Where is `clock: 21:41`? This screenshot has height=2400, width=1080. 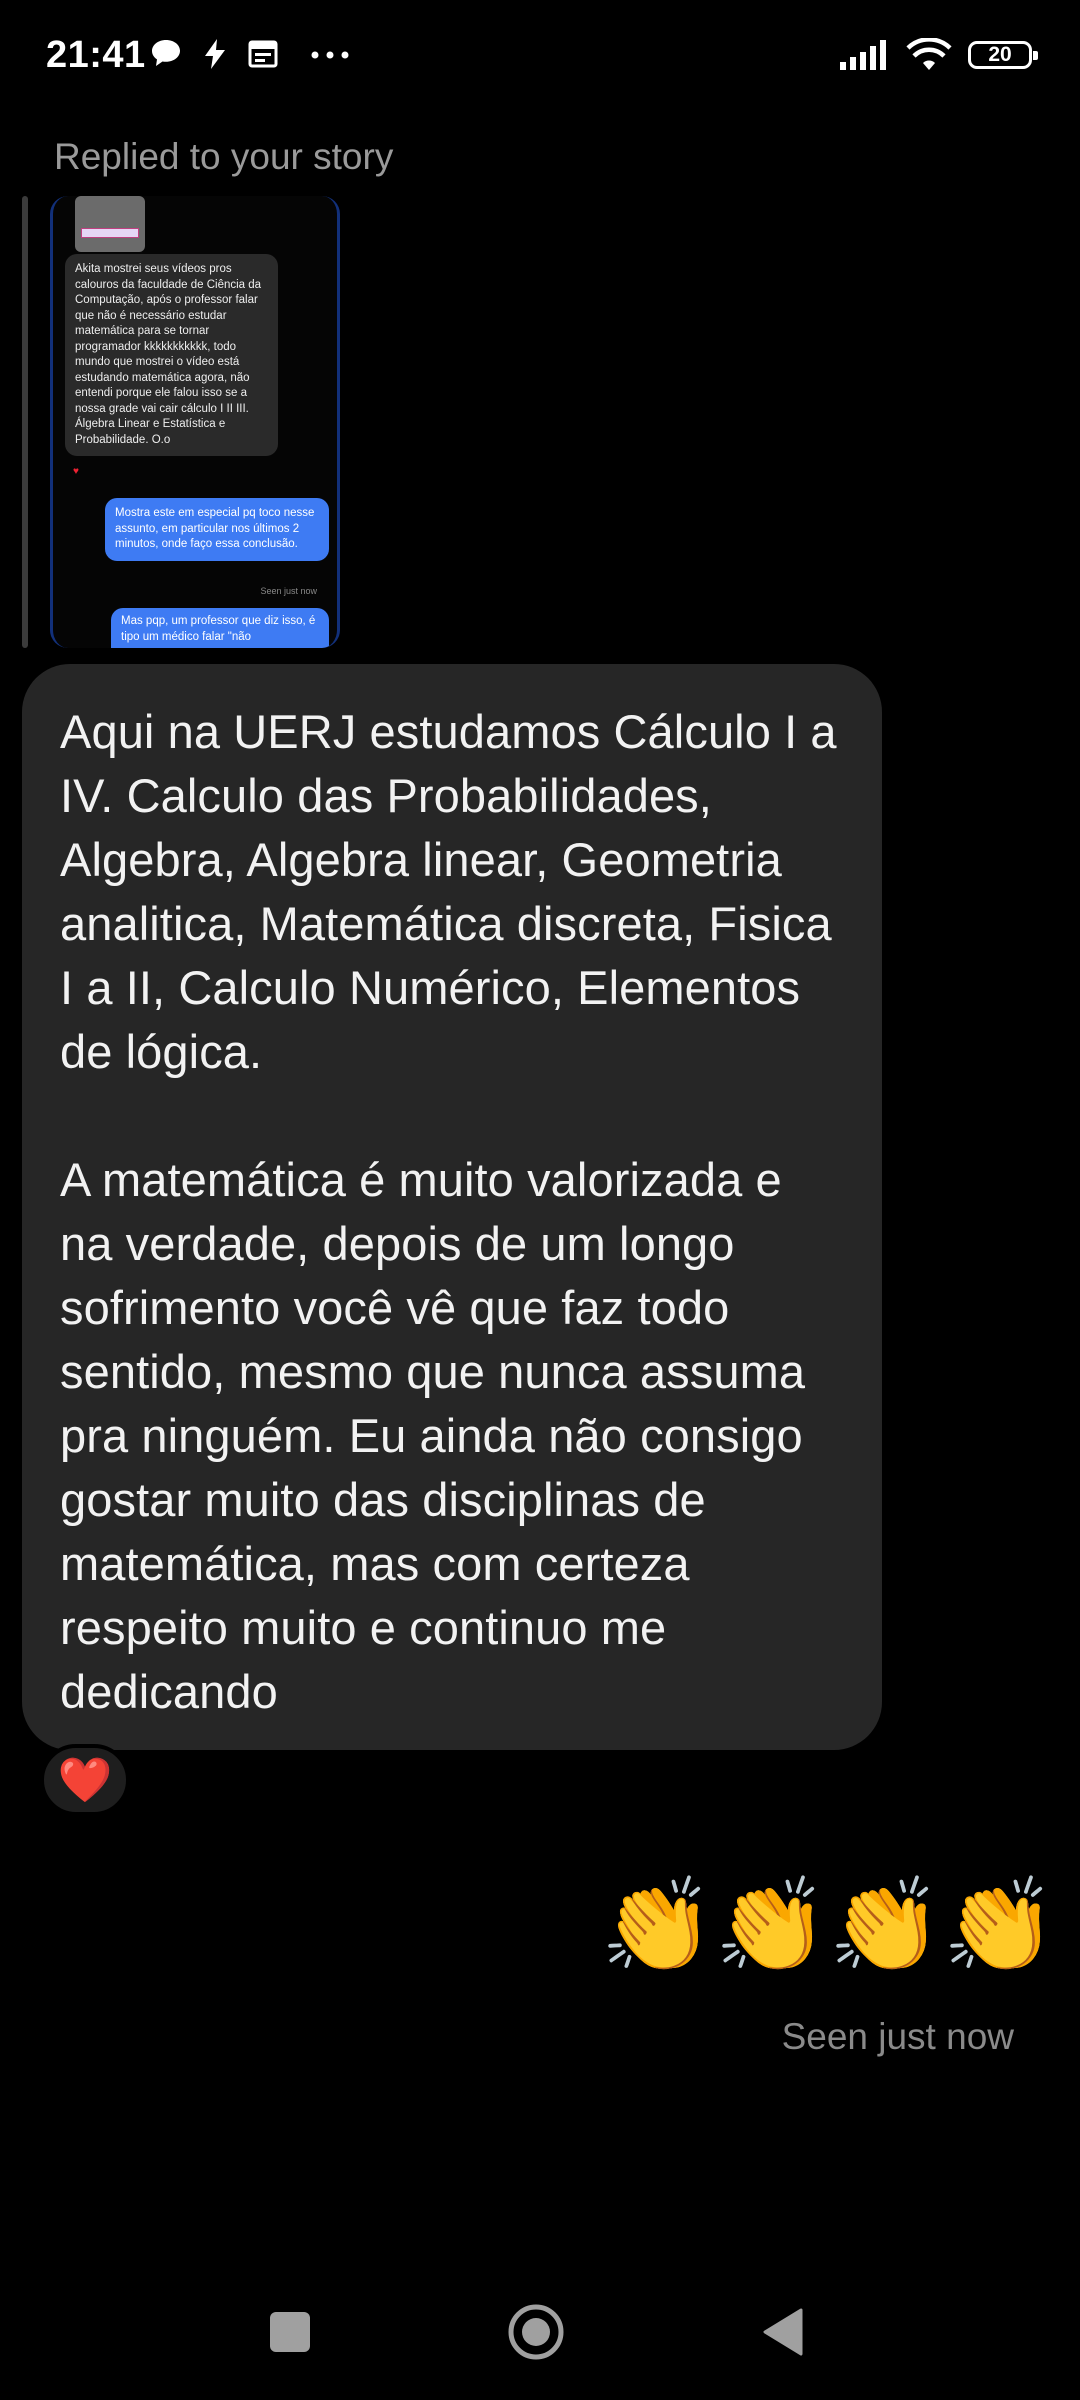 clock: 21:41 is located at coordinates (96, 55).